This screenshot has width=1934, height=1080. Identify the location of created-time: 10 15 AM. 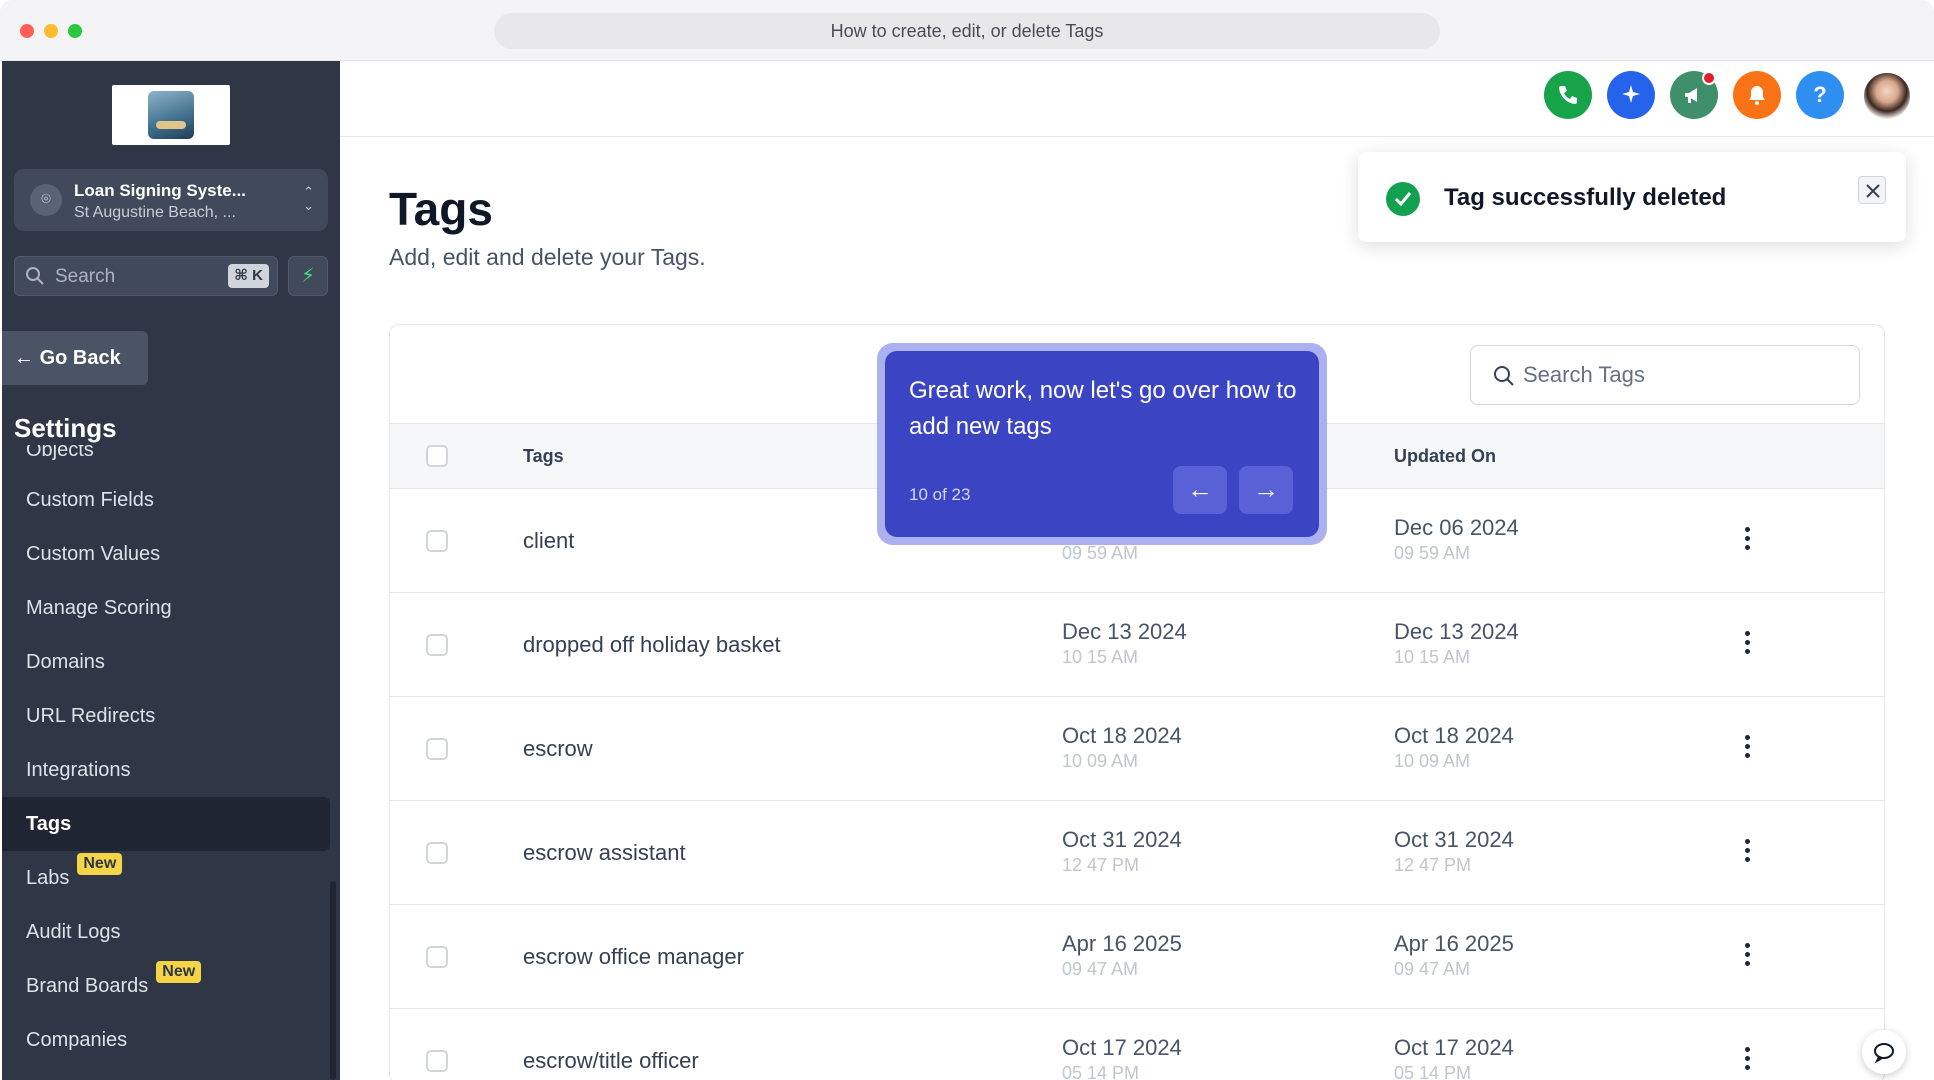
(1100, 657).